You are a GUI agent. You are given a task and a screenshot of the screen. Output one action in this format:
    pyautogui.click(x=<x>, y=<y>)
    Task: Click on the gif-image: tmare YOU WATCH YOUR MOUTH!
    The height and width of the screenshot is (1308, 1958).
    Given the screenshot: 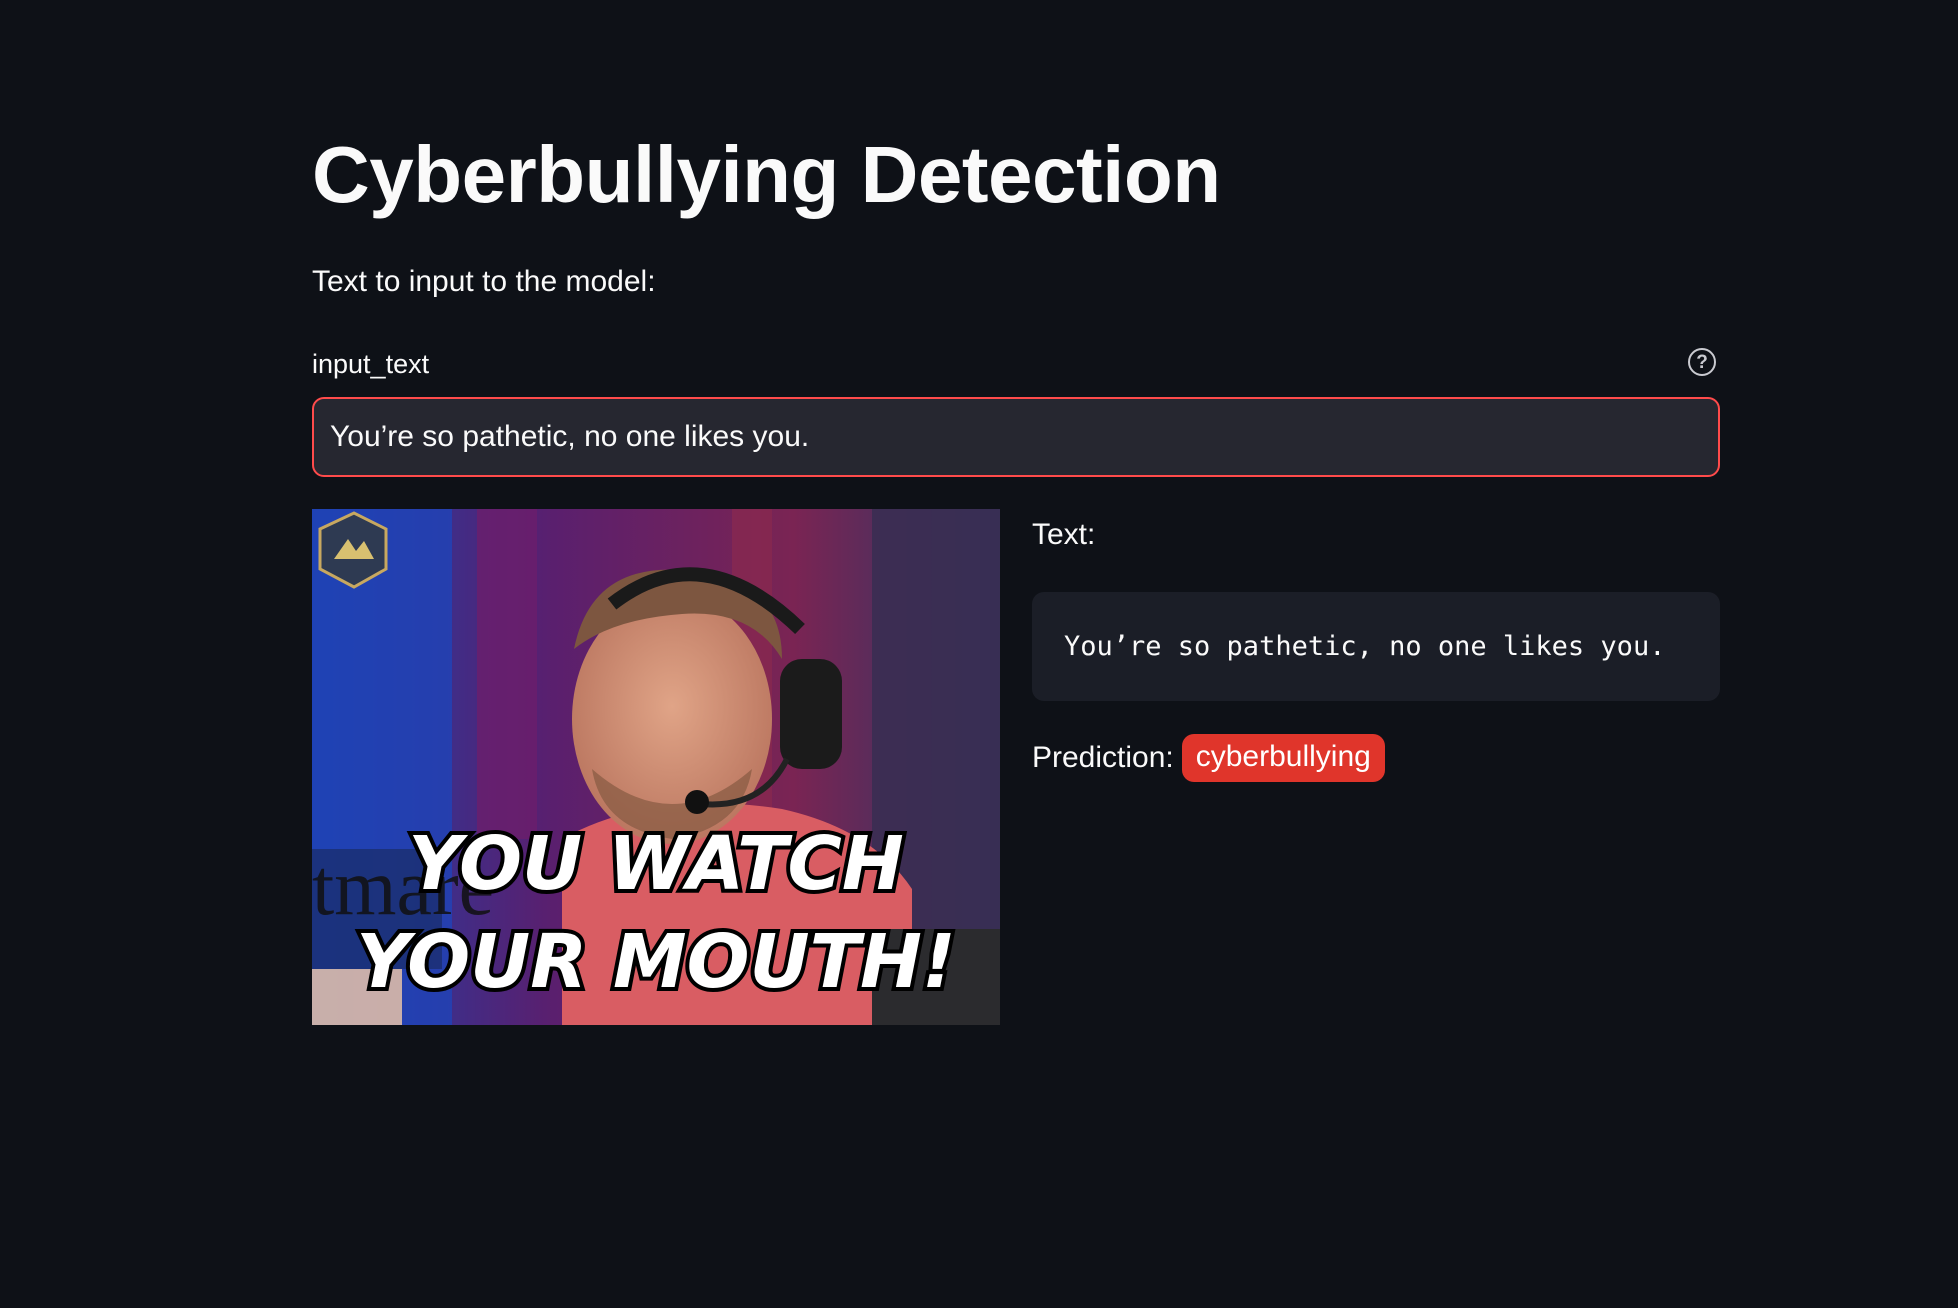 What is the action you would take?
    pyautogui.click(x=656, y=767)
    